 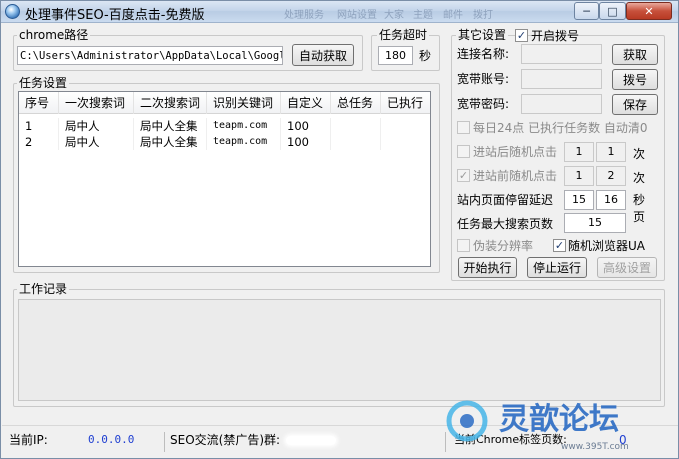 What do you see at coordinates (115, 15) in the screenshot?
I see `window-title: 处理事件SEO-百度点击-免费版` at bounding box center [115, 15].